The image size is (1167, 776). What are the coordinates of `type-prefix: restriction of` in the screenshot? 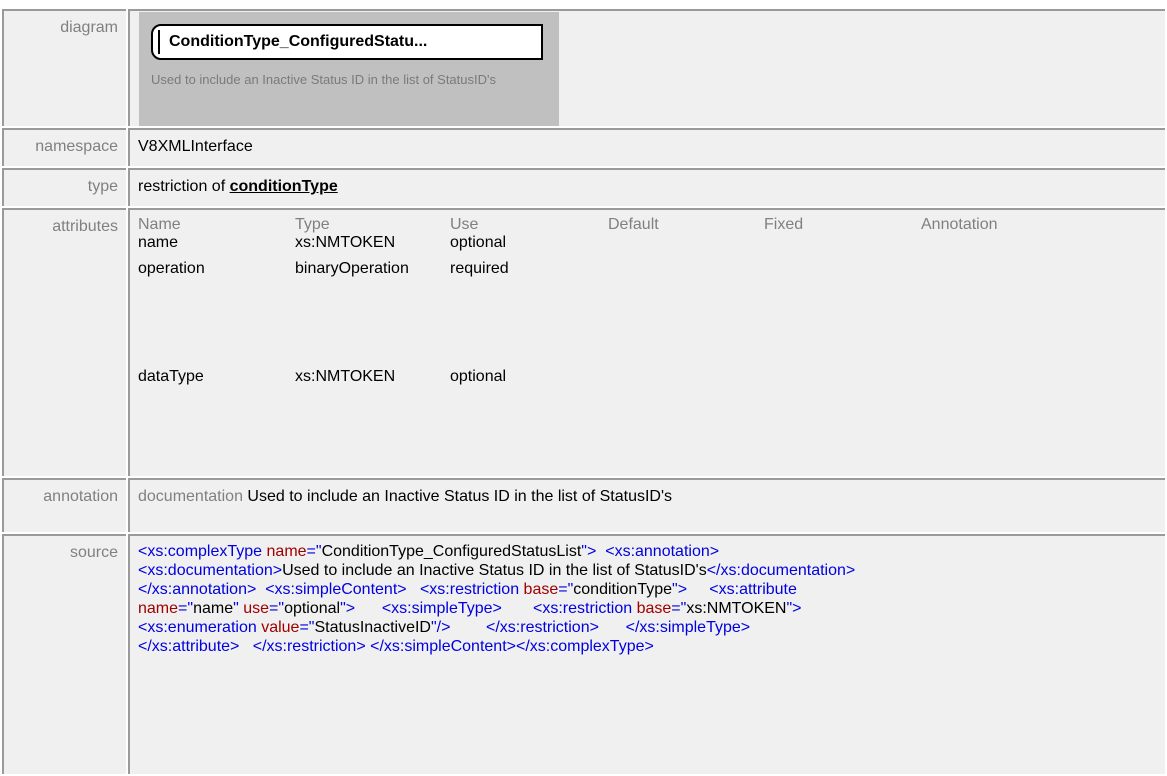 It's located at (182, 186).